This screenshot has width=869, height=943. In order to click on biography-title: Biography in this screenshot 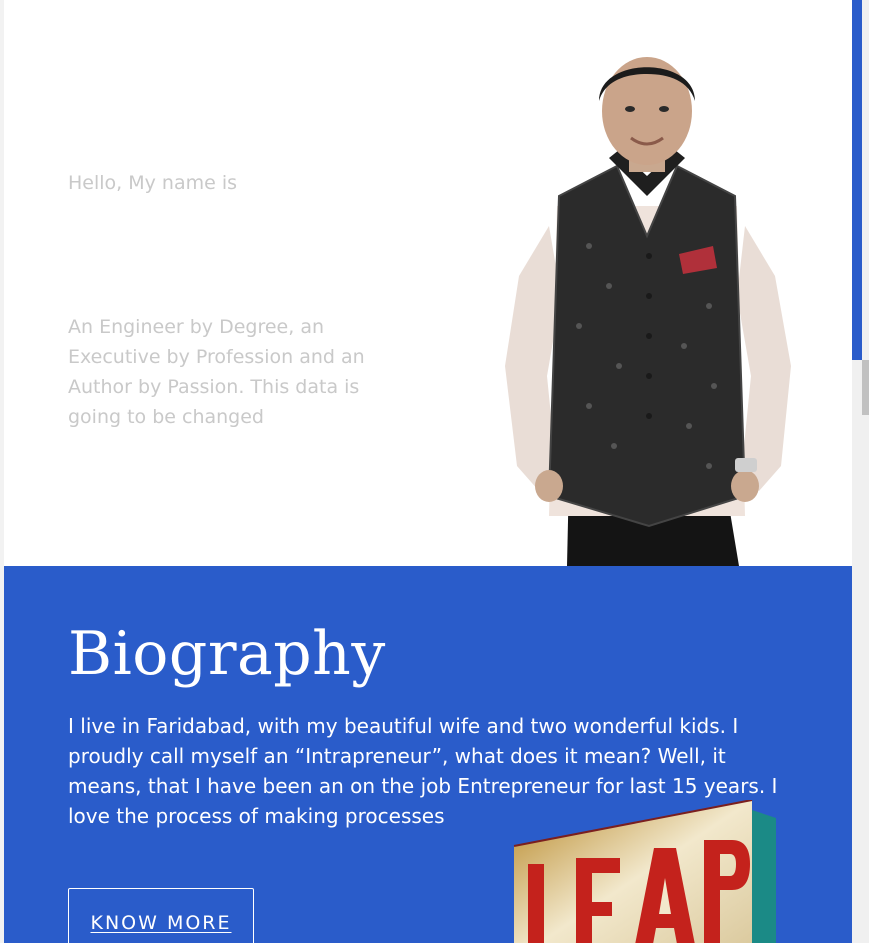, I will do `click(227, 654)`.